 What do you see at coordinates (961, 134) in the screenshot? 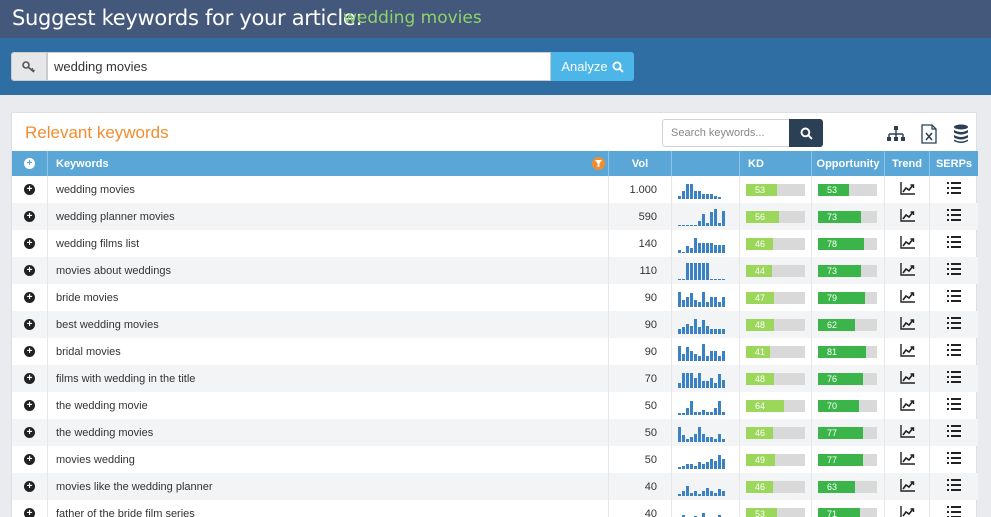
I see `database-icon` at bounding box center [961, 134].